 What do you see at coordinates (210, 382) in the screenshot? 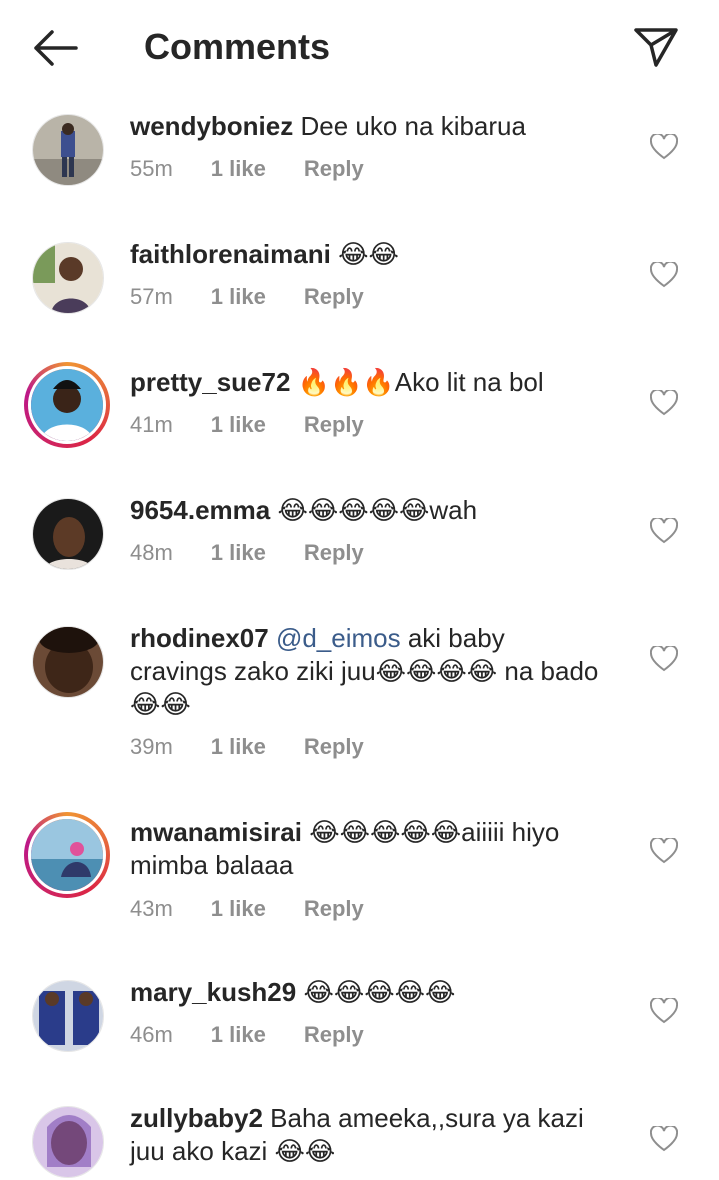
I see `comment-username: pretty_sue72` at bounding box center [210, 382].